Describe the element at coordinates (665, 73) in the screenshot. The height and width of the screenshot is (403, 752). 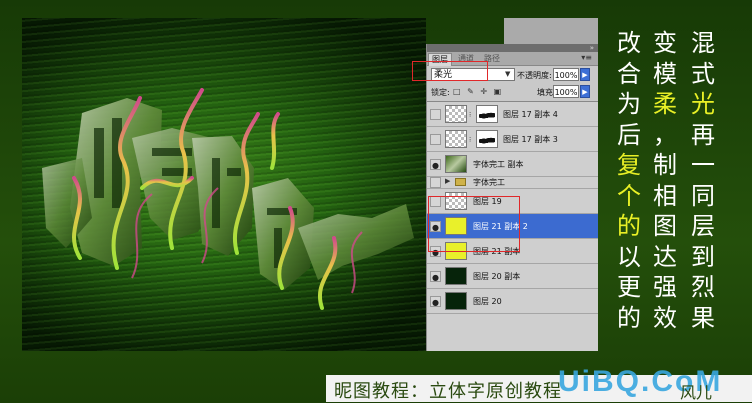
I see `text-char: 模` at that location.